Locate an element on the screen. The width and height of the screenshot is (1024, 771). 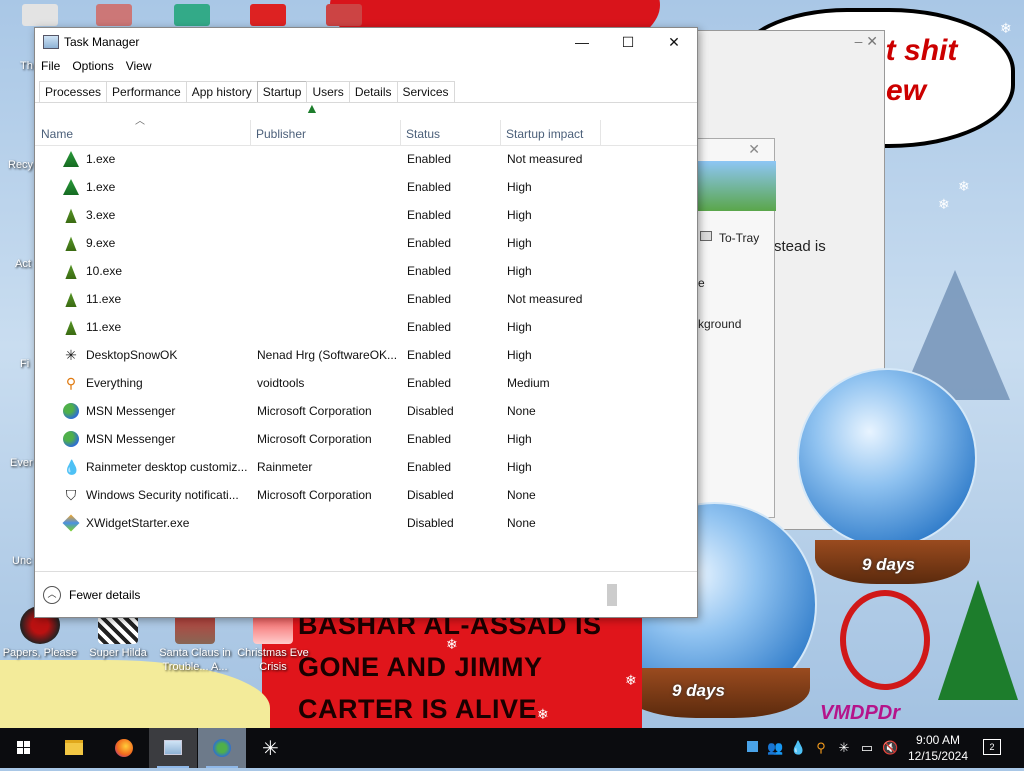
notification-center-icon: 2 is located at coordinates (992, 747).